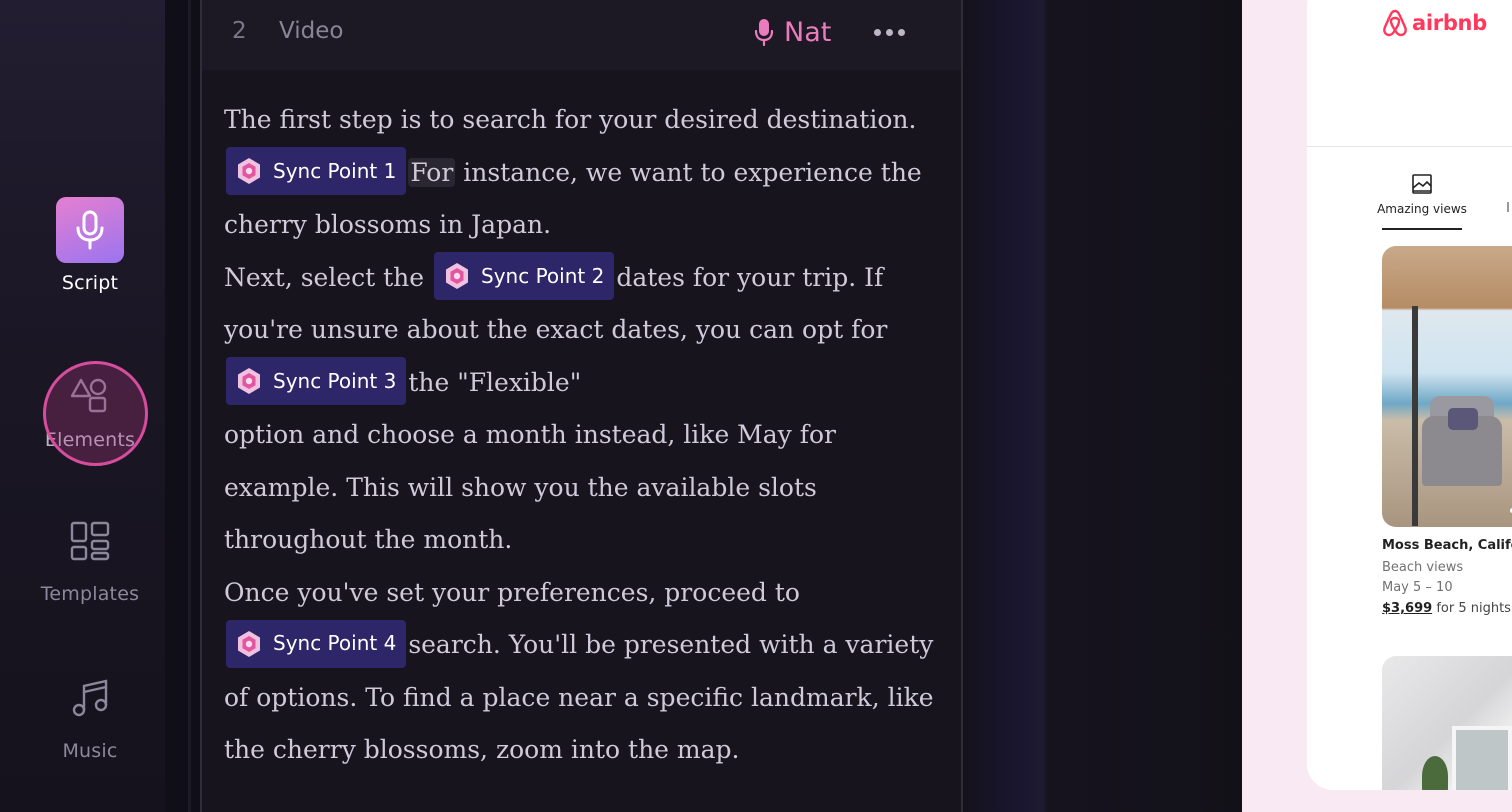  I want to click on sync-point-chip: Sync Point 4, so click(316, 643).